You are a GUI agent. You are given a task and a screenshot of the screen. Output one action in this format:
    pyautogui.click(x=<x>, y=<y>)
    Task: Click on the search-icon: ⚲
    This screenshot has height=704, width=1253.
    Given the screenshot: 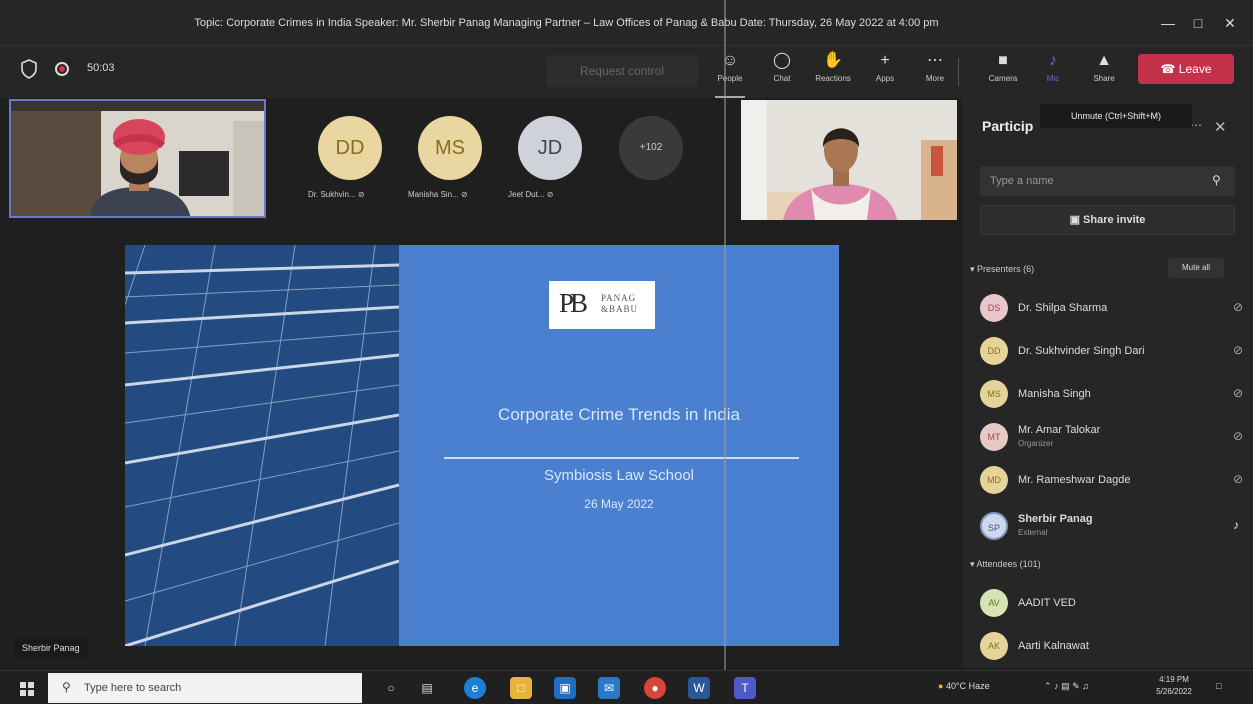 What is the action you would take?
    pyautogui.click(x=1216, y=180)
    